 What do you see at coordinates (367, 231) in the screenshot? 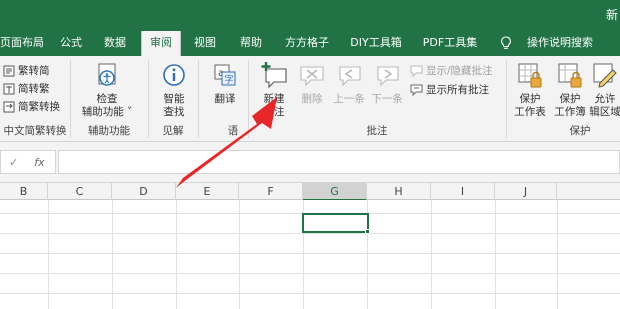
I see `fill-handle` at bounding box center [367, 231].